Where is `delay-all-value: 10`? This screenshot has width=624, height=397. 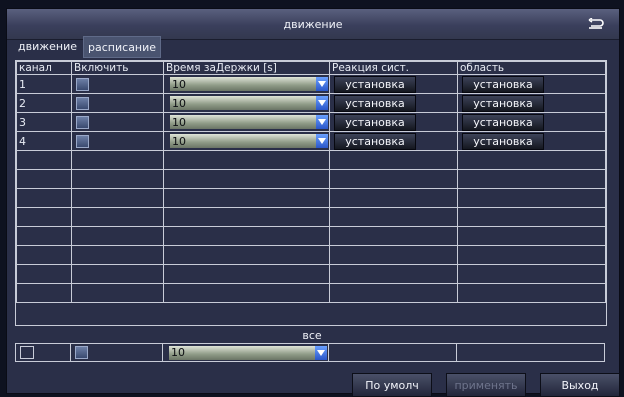 delay-all-value: 10 is located at coordinates (178, 352).